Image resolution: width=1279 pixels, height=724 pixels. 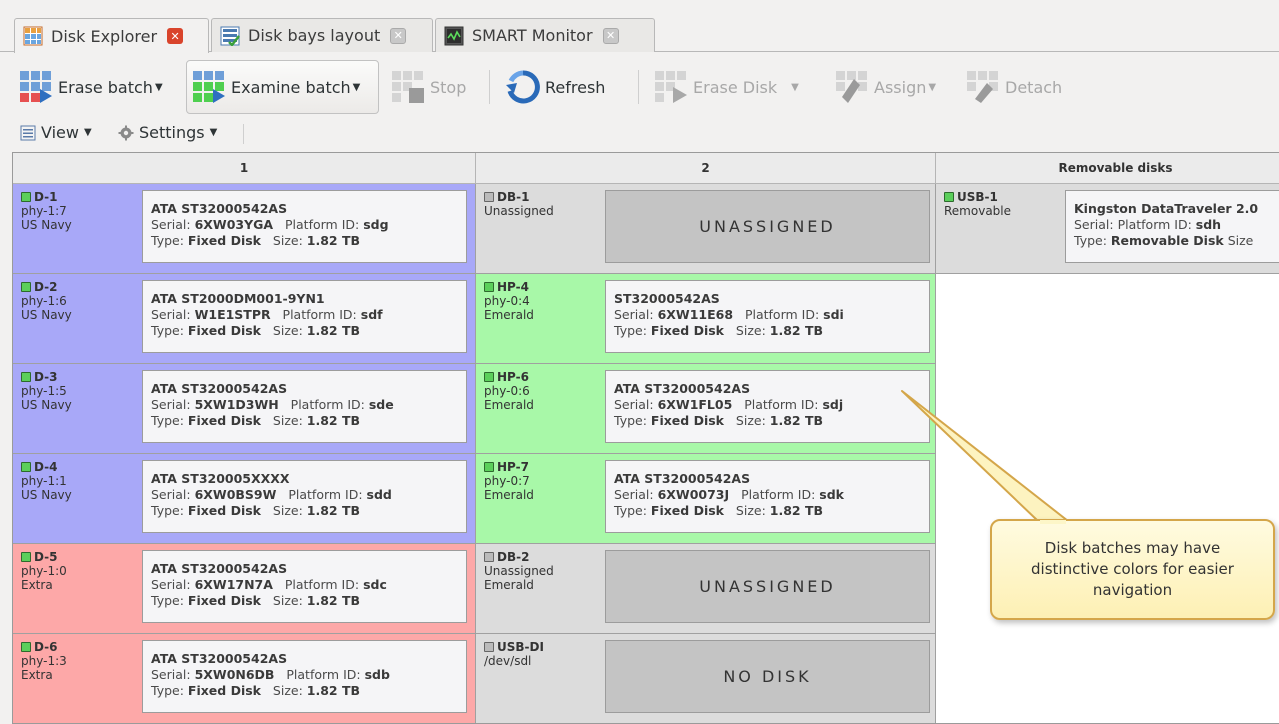 I want to click on slot-name: HP-4, so click(x=513, y=287).